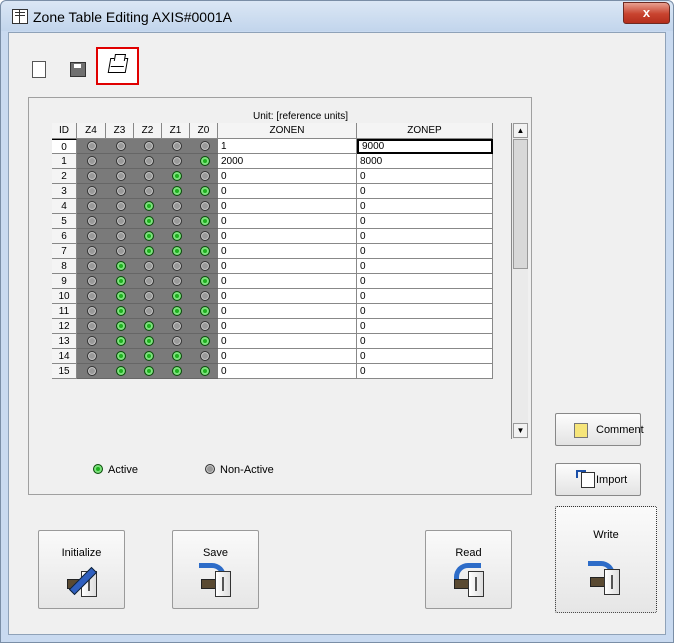 The height and width of the screenshot is (643, 674). What do you see at coordinates (64, 131) in the screenshot?
I see `header-id: ID` at bounding box center [64, 131].